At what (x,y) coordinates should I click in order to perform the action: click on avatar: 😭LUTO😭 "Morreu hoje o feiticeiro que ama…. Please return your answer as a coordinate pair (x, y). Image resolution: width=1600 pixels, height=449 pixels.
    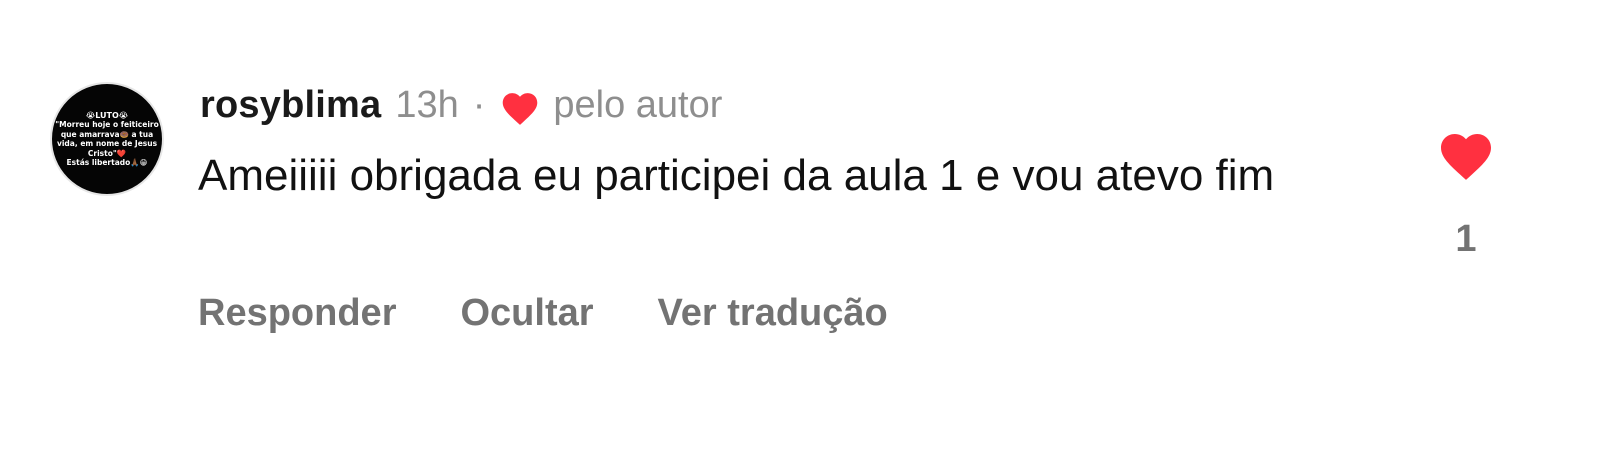
    Looking at the image, I should click on (107, 139).